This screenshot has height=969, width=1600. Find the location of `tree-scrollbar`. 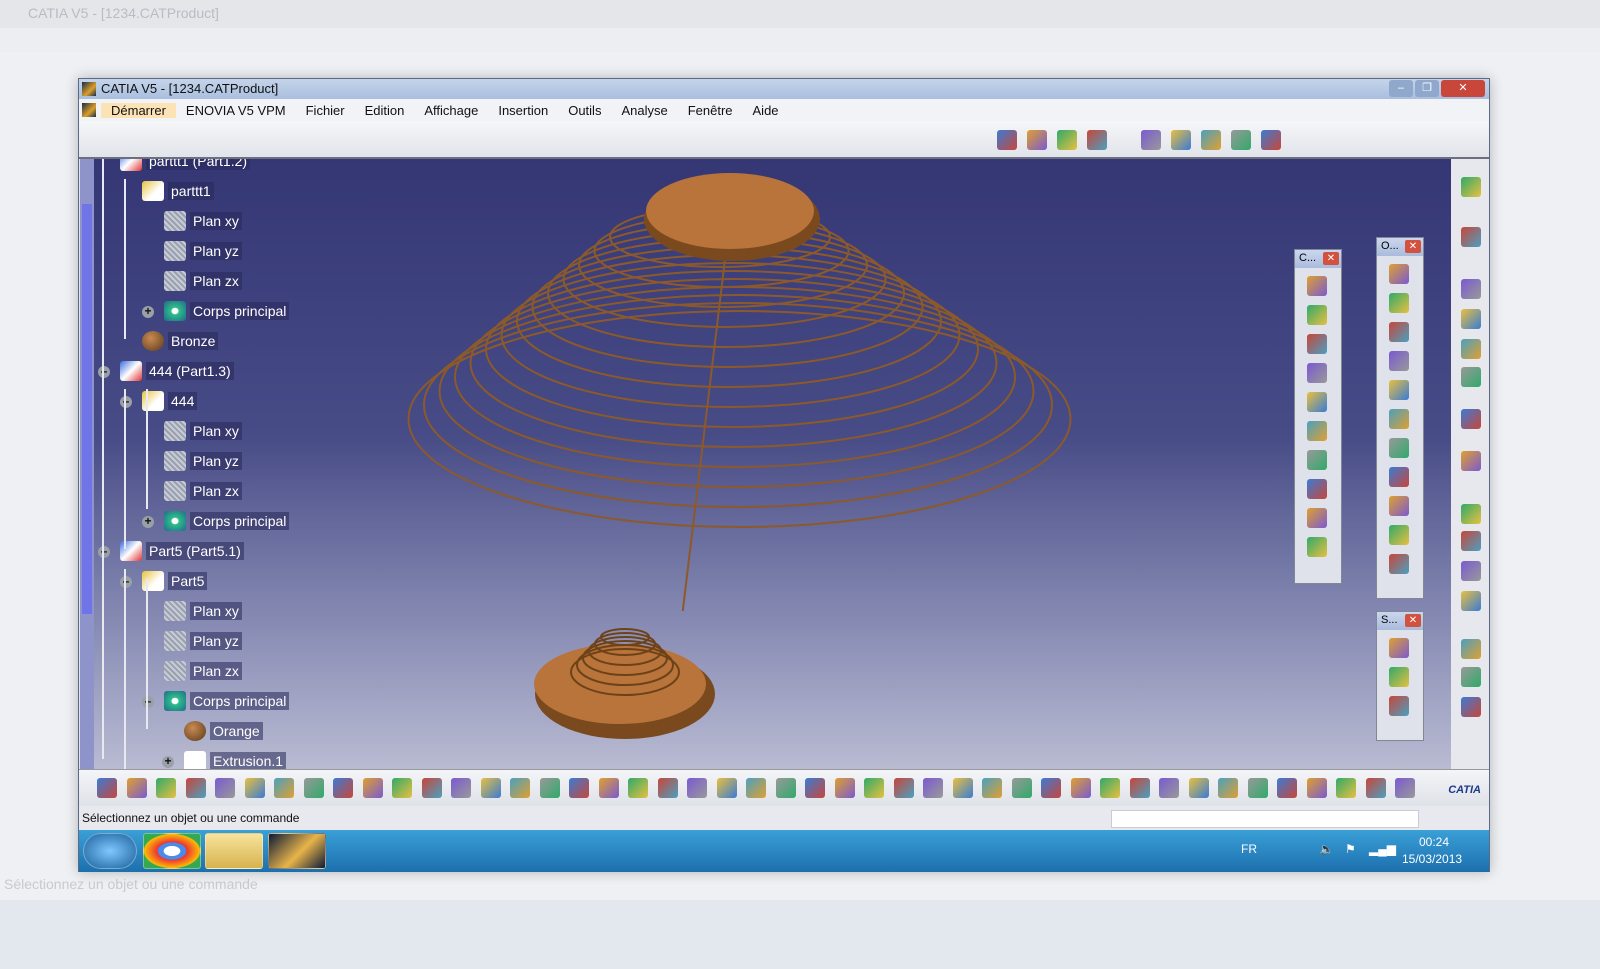

tree-scrollbar is located at coordinates (87, 464).